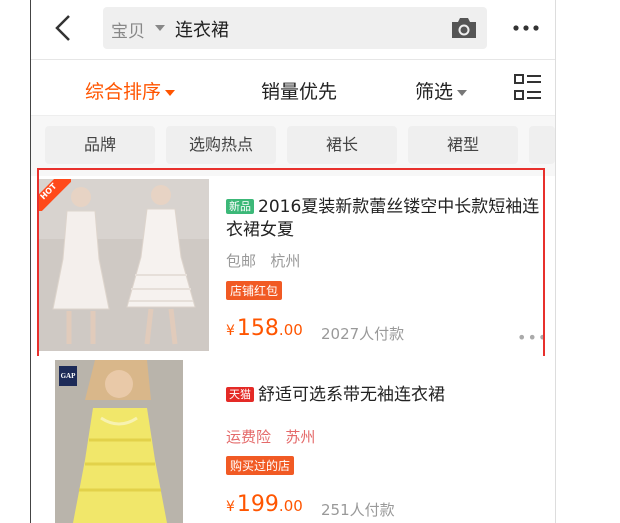 The height and width of the screenshot is (523, 620). What do you see at coordinates (65, 28) in the screenshot?
I see `back-arrow-icon` at bounding box center [65, 28].